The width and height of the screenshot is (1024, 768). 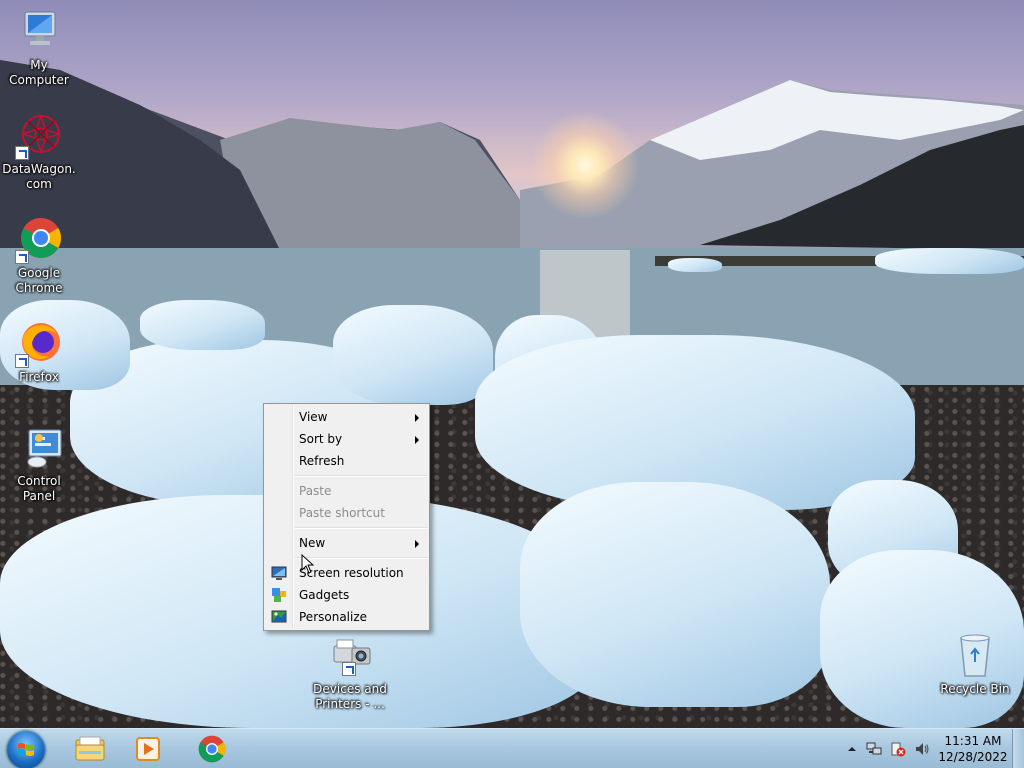 What do you see at coordinates (874, 749) in the screenshot?
I see `network-icon` at bounding box center [874, 749].